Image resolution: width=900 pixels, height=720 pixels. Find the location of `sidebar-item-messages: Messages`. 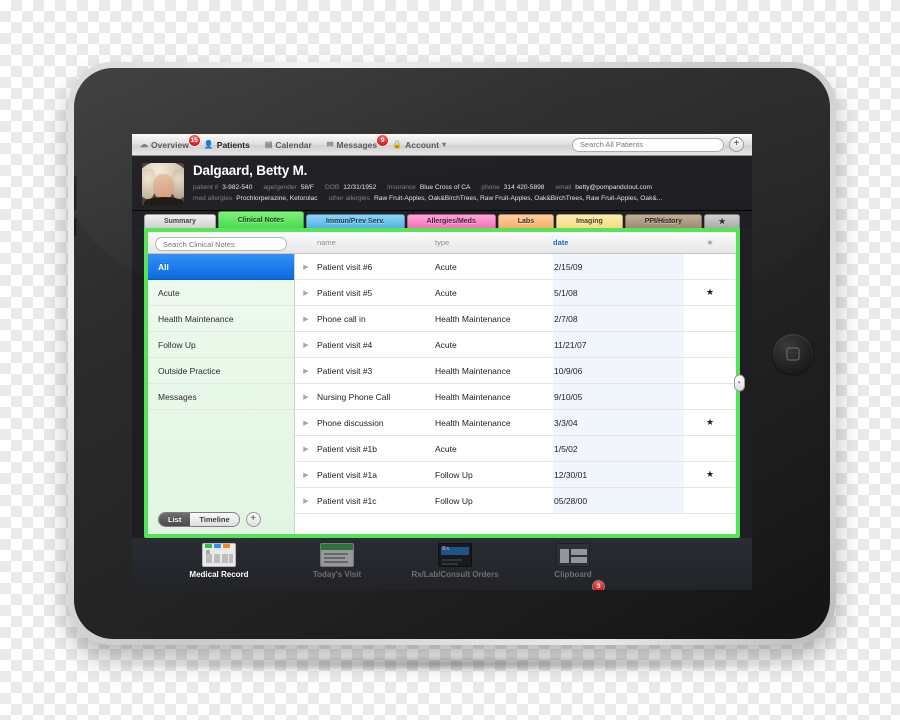

sidebar-item-messages: Messages is located at coordinates (221, 397).